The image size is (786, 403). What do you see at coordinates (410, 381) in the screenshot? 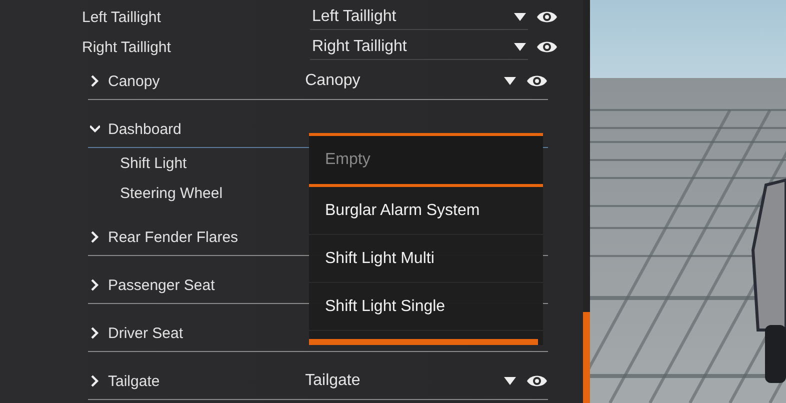
I see `part-select: Tailgate` at bounding box center [410, 381].